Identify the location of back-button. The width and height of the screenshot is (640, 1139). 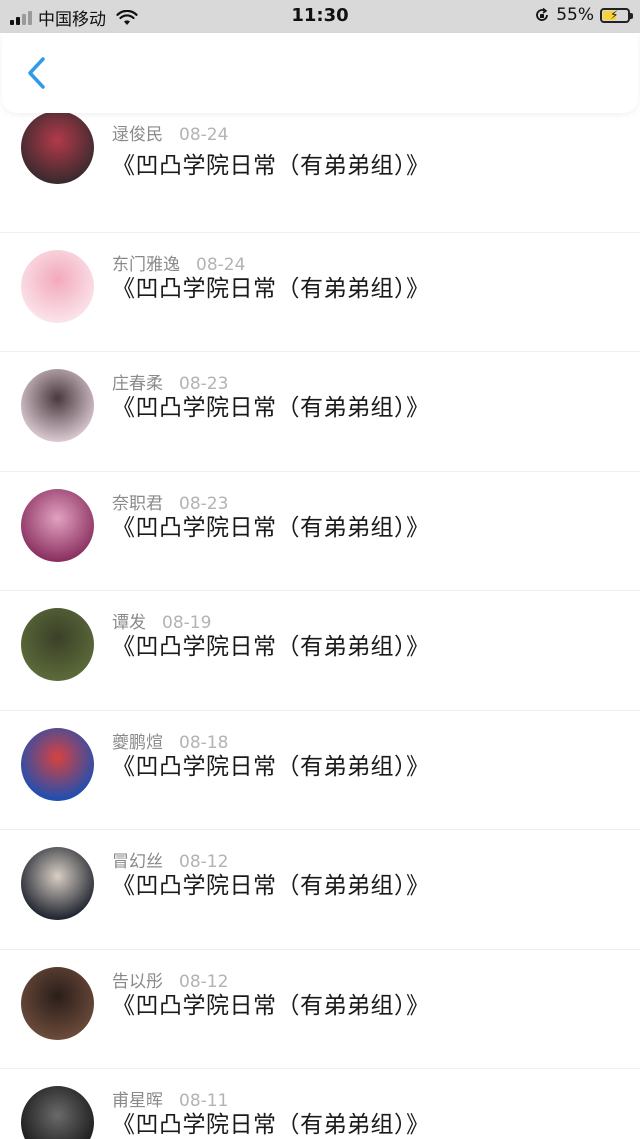
(36, 73).